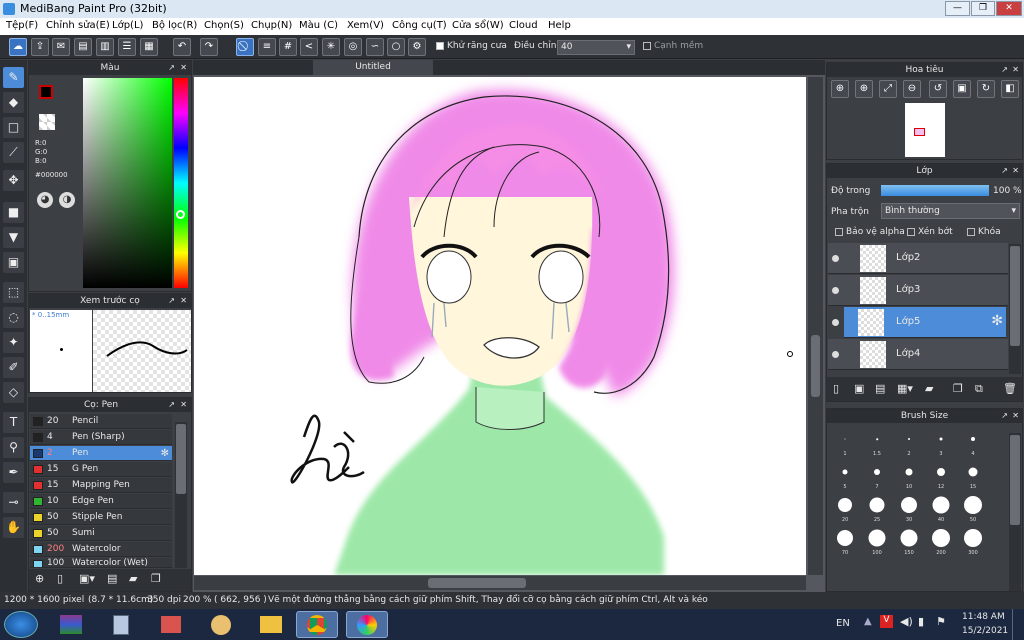 The height and width of the screenshot is (640, 1024). Describe the element at coordinates (941, 474) in the screenshot. I see `brush-size-cell-12: 12` at that location.